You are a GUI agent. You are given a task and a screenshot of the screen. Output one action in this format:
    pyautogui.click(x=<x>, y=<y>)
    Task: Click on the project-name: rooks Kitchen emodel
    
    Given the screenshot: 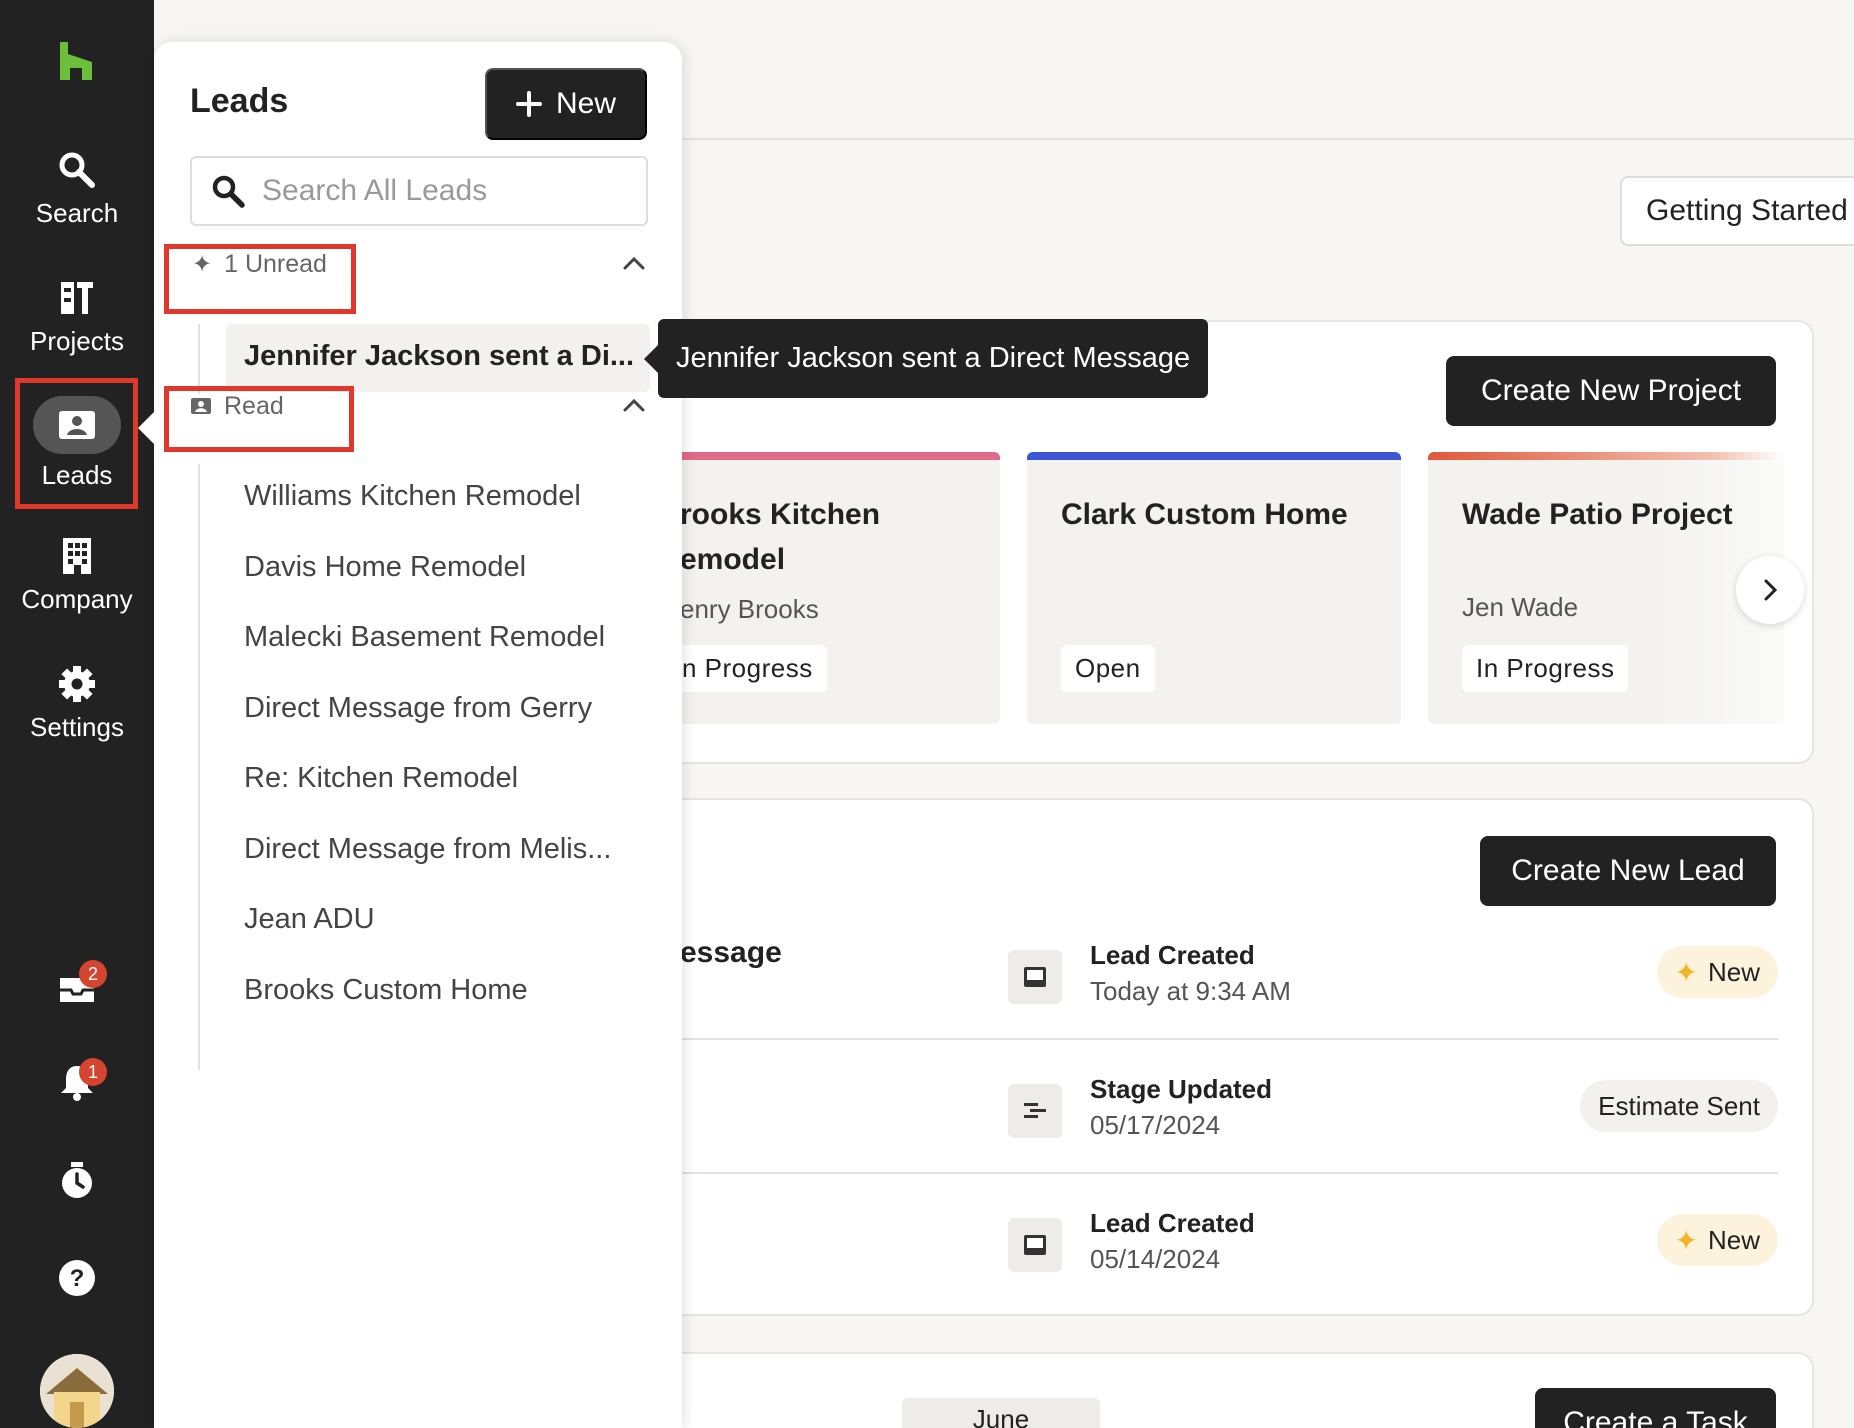 What is the action you would take?
    pyautogui.click(x=780, y=537)
    